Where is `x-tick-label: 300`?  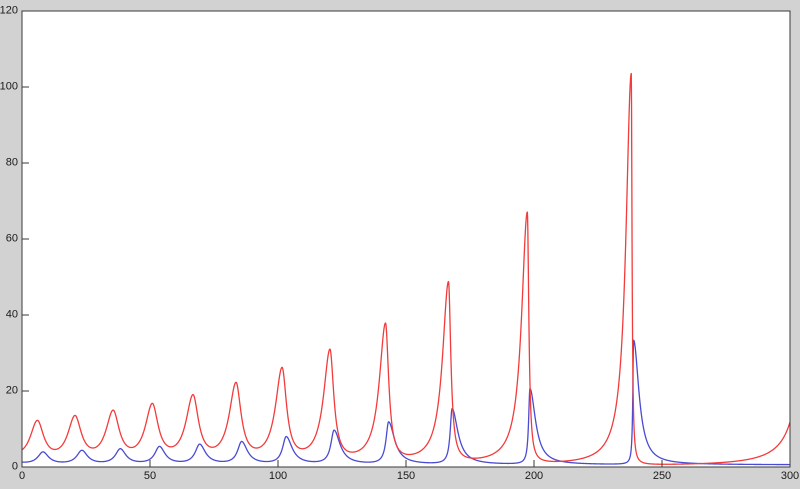 x-tick-label: 300 is located at coordinates (790, 476).